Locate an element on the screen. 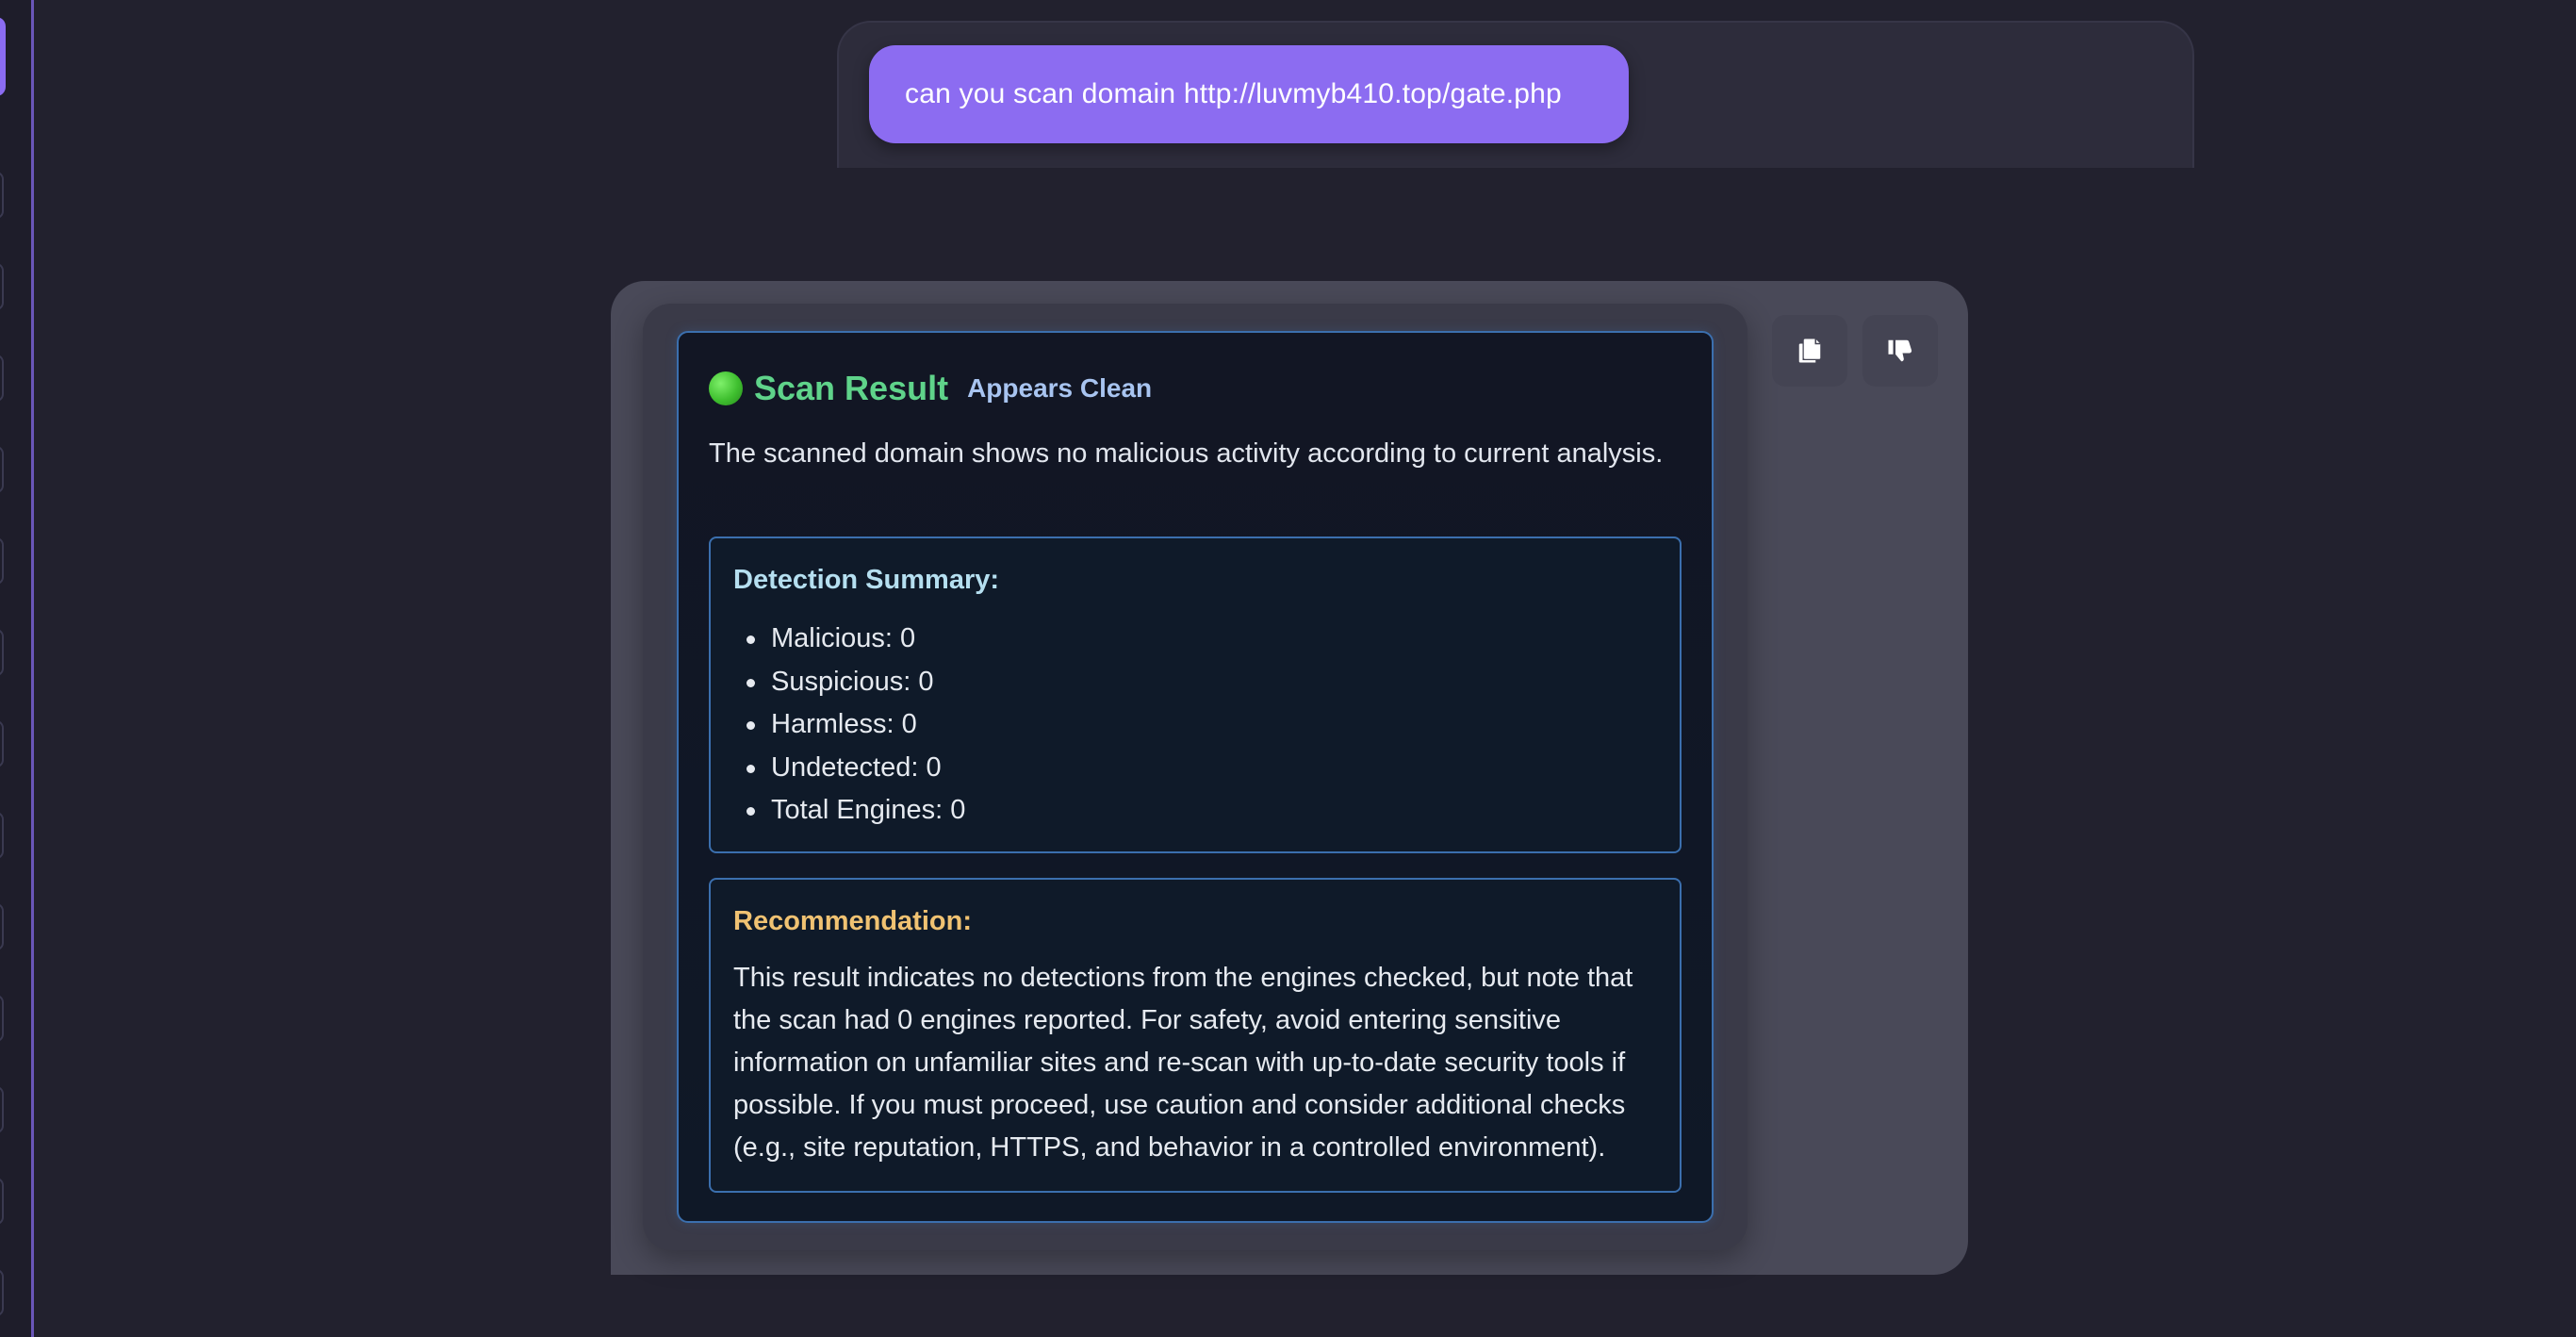  sidebar is located at coordinates (17, 668).